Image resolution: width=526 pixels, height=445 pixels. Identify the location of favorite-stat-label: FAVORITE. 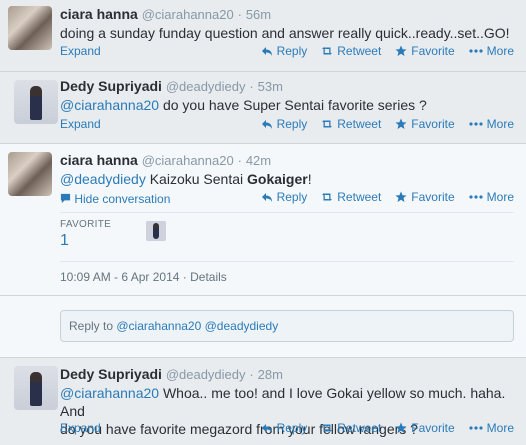
(86, 224).